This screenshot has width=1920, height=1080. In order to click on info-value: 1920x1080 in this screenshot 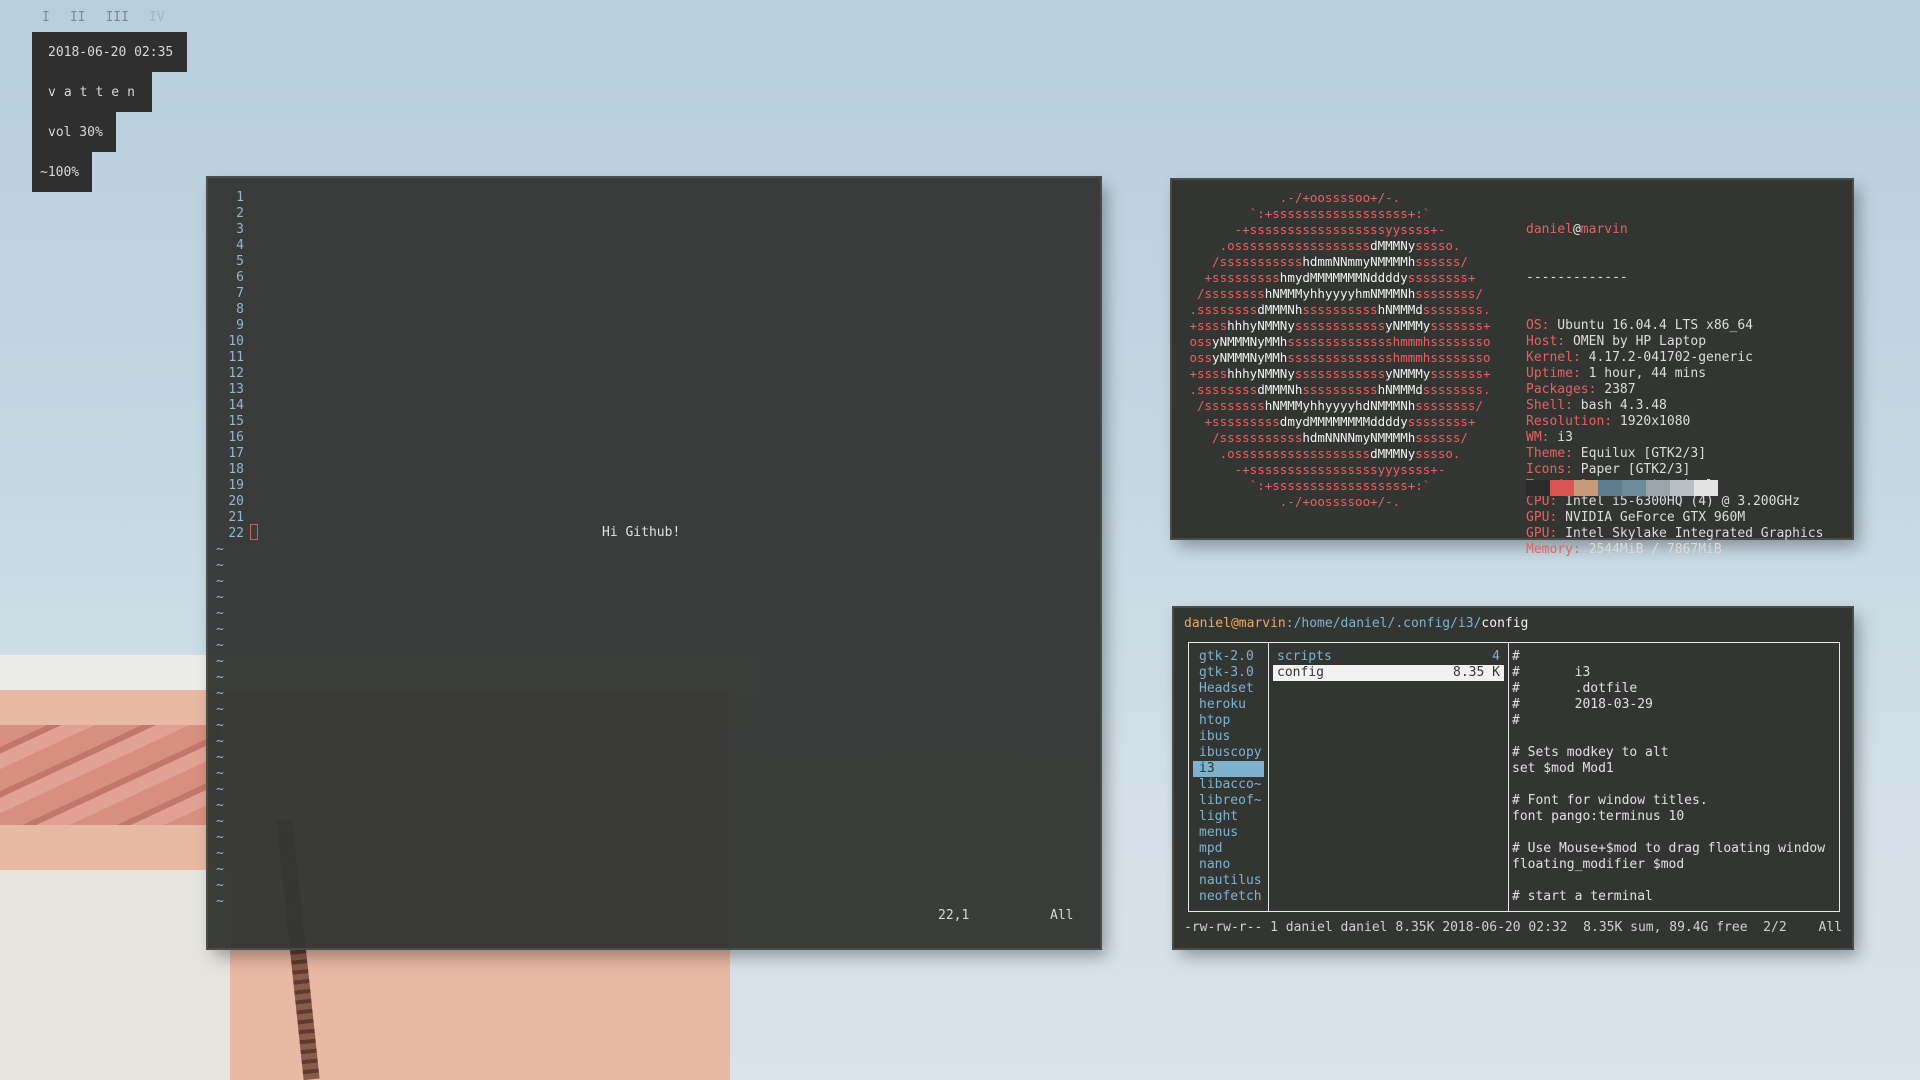, I will do `click(1651, 421)`.